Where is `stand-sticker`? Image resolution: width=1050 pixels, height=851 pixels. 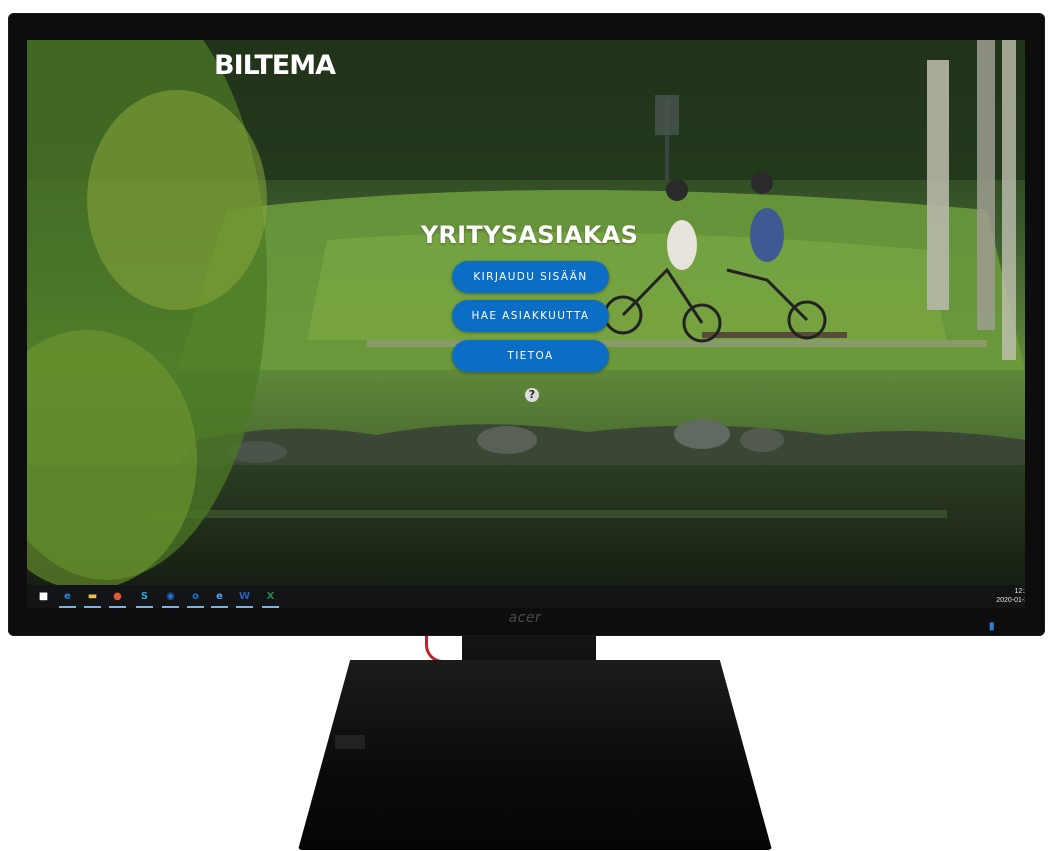
stand-sticker is located at coordinates (350, 742).